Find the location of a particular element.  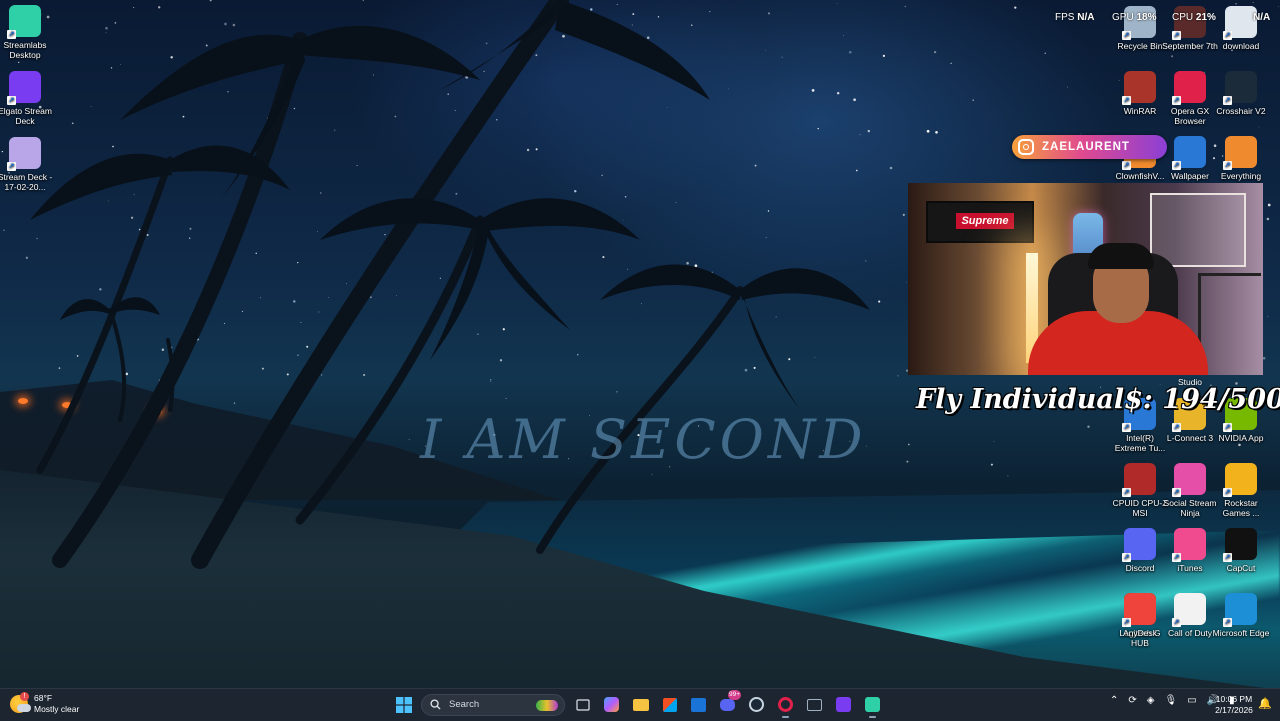

discord-icon is located at coordinates (727, 704).